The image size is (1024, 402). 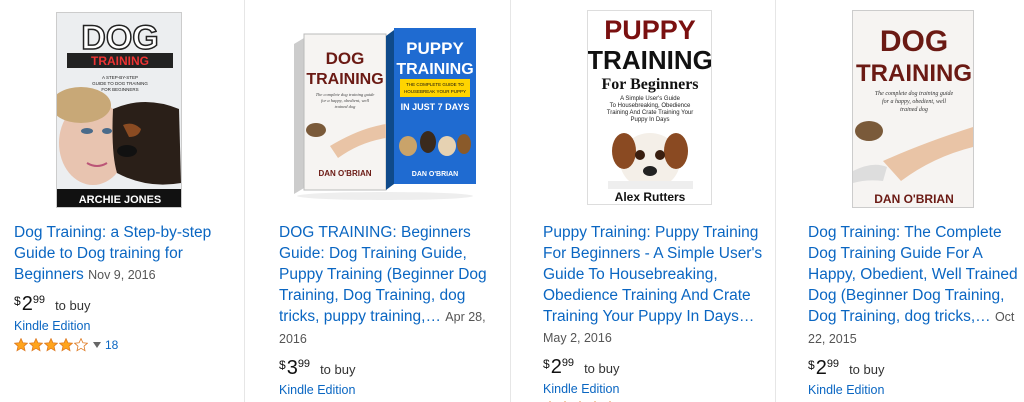 What do you see at coordinates (649, 84) in the screenshot?
I see `cover-line3: For Beginners` at bounding box center [649, 84].